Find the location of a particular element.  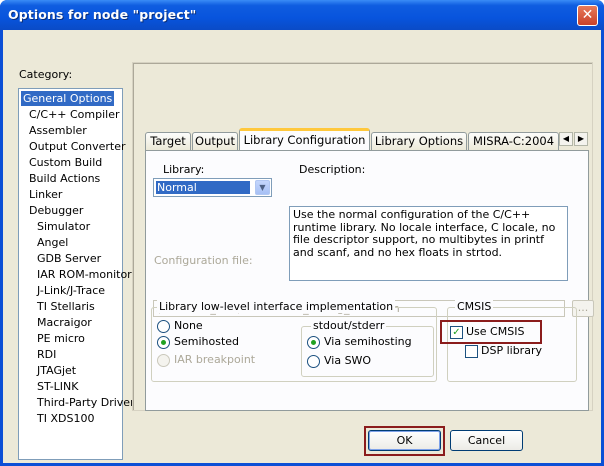

radio-iar-breakpoint-label: IAR breakpoint is located at coordinates (215, 359).